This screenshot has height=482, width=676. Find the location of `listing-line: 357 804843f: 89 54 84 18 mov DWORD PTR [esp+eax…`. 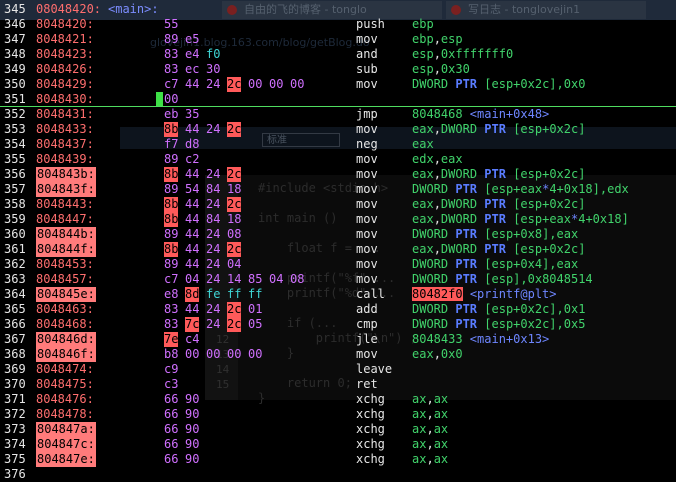

listing-line: 357 804843f: 89 54 84 18 mov DWORD PTR [esp+eax… is located at coordinates (338, 189).